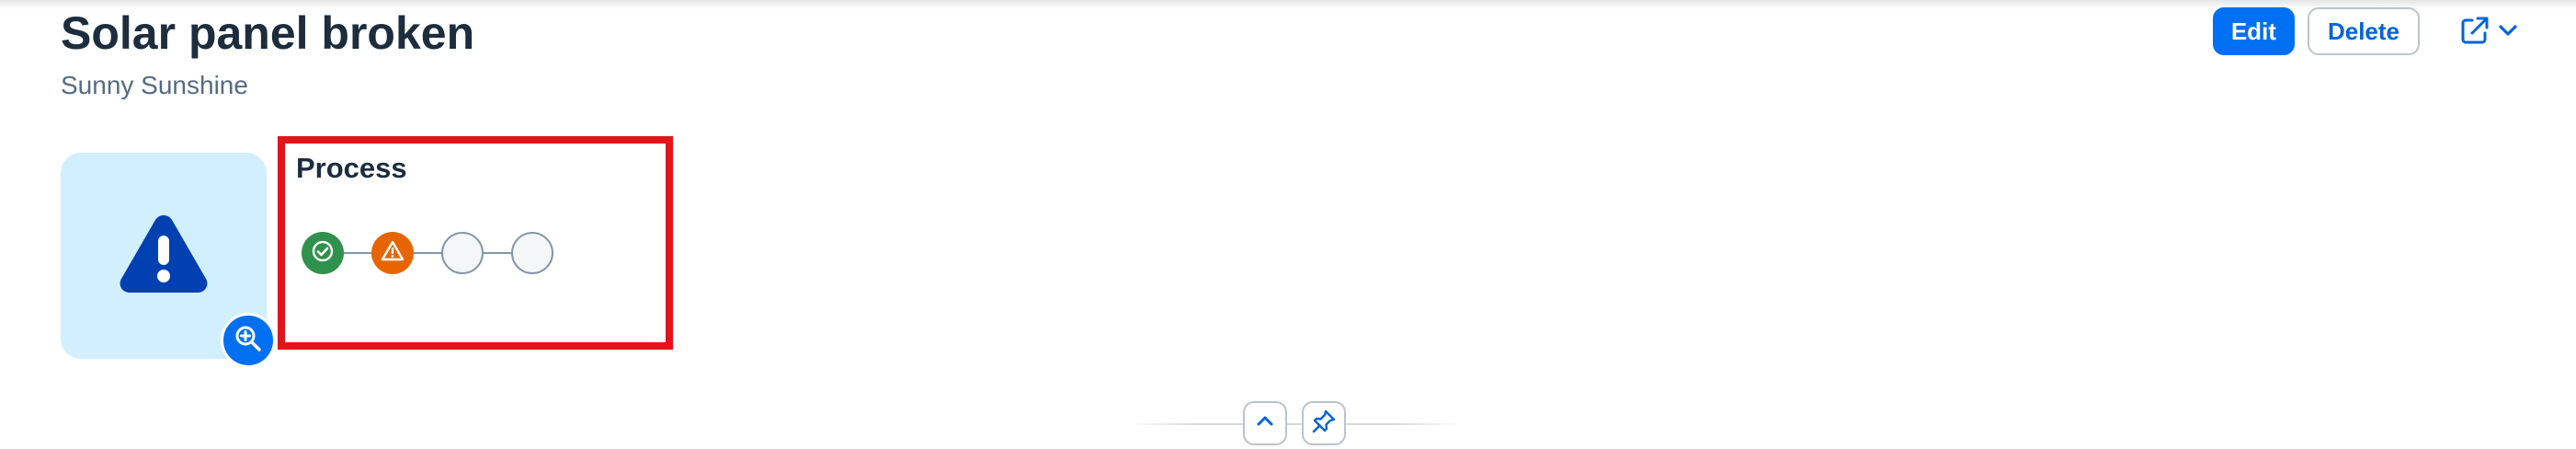 This screenshot has width=2576, height=449. I want to click on header-actions: Edit Delete, so click(2371, 31).